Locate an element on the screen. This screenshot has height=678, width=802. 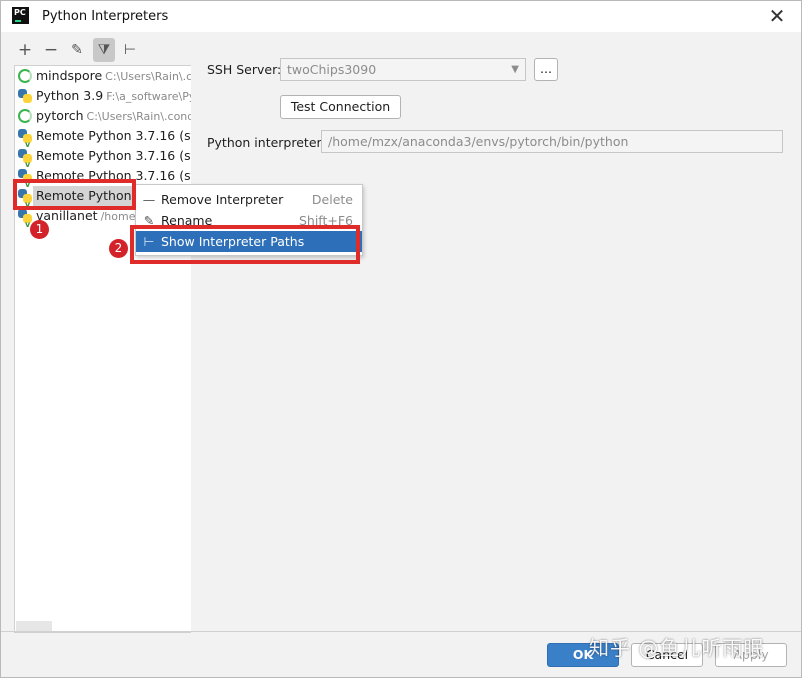
list-item: pytorch C:\Users\Rain\.conda is located at coordinates (103, 116).